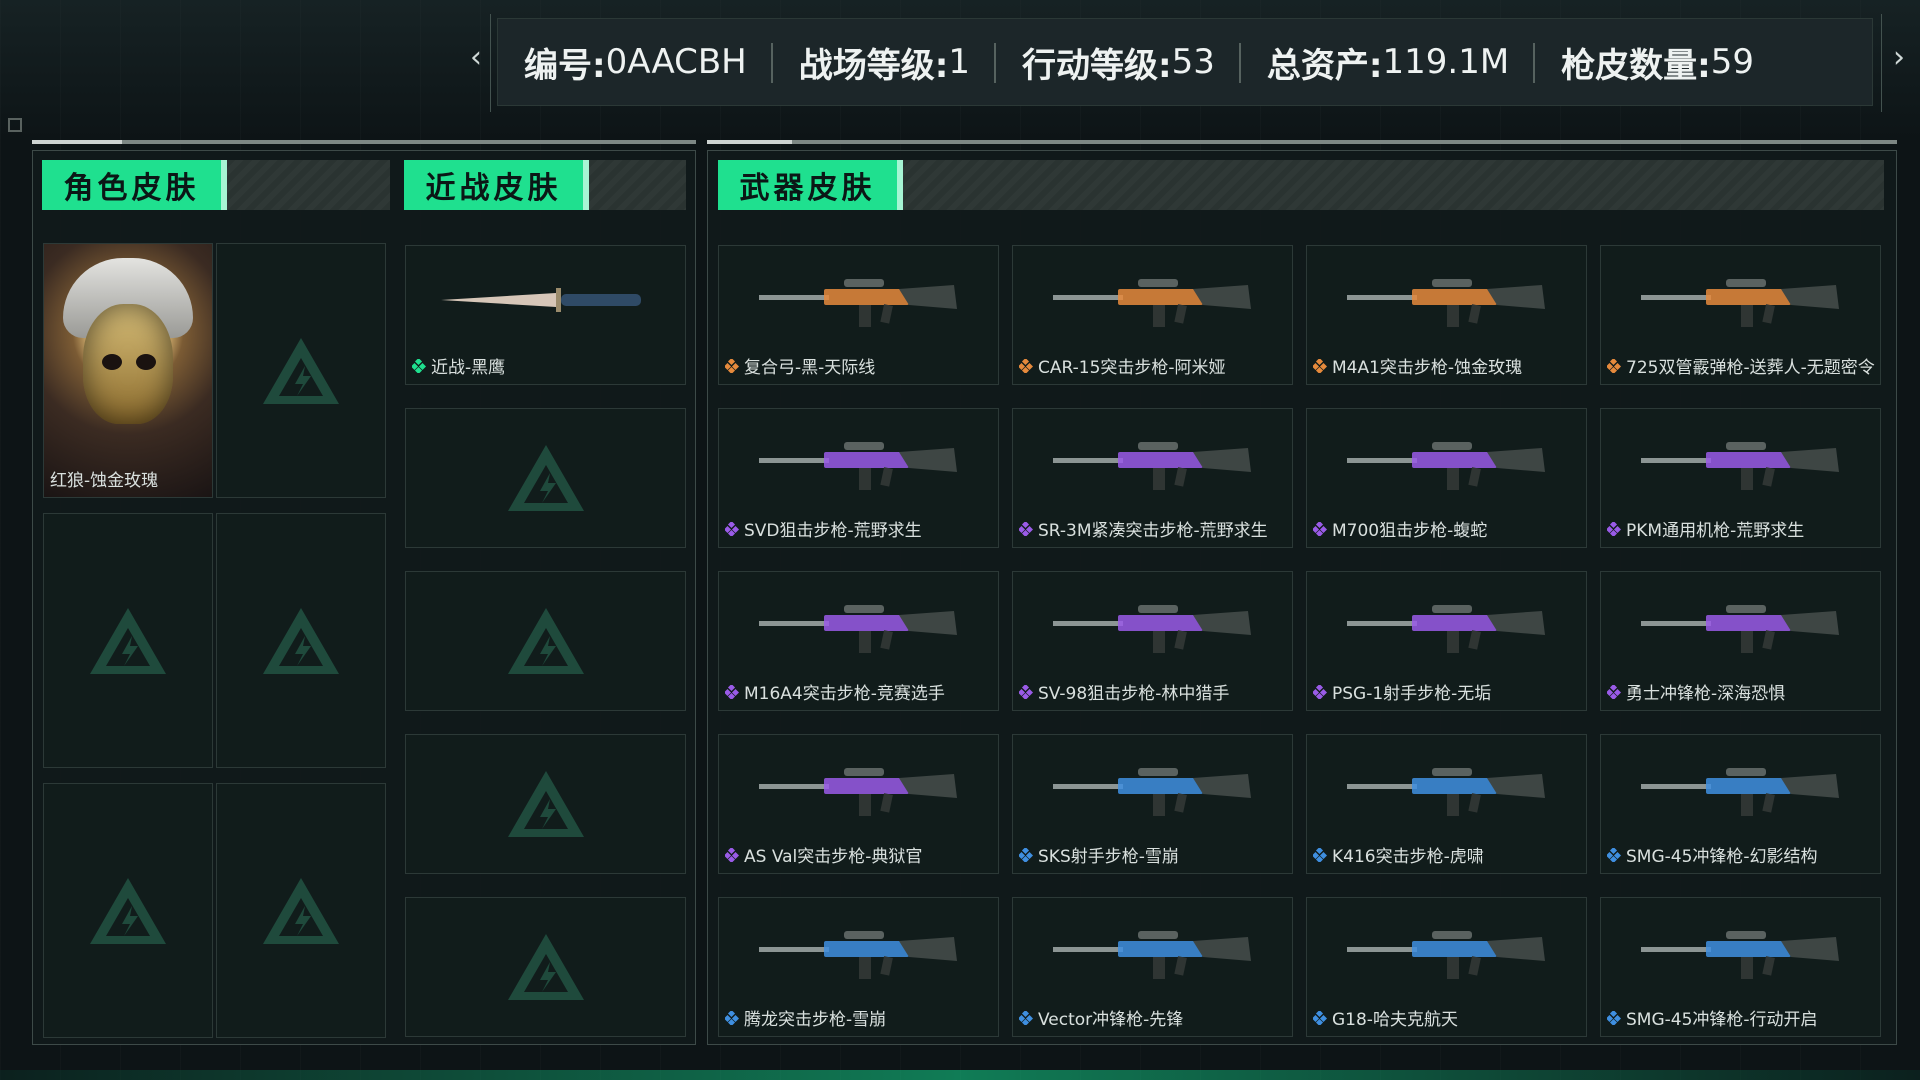  What do you see at coordinates (540, 300) in the screenshot?
I see `knife-image` at bounding box center [540, 300].